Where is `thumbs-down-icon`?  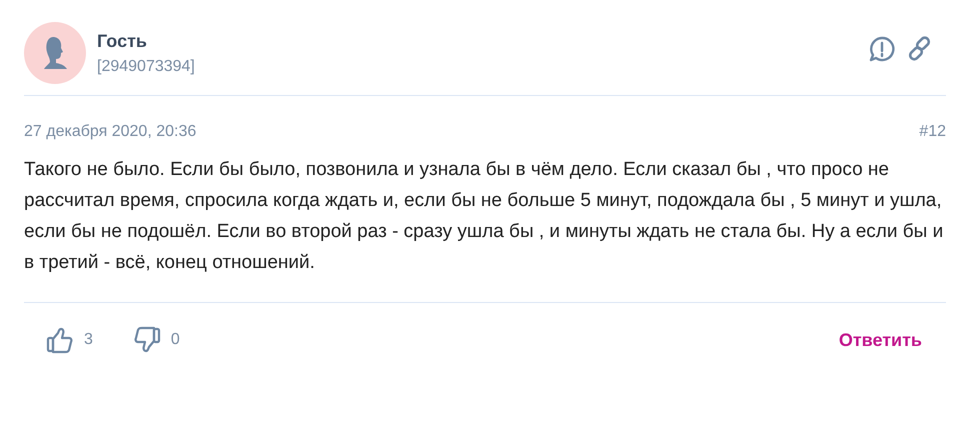 thumbs-down-icon is located at coordinates (146, 340).